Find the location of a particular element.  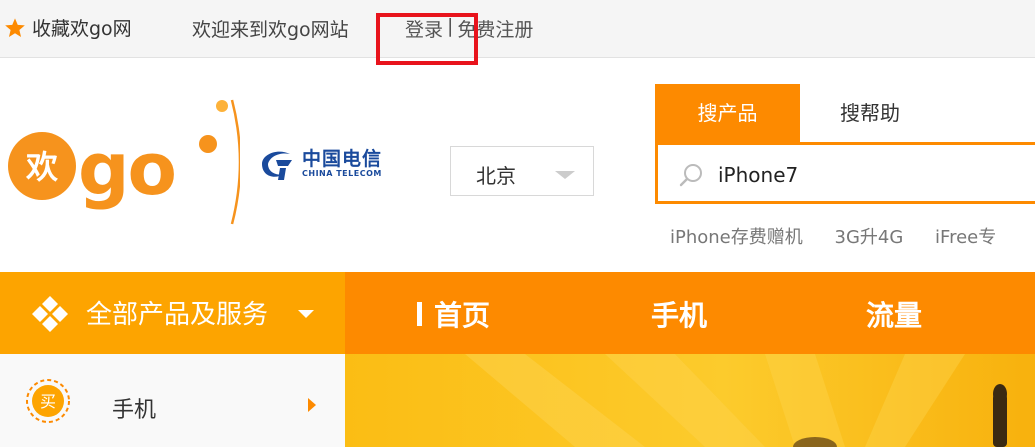

buy-badge-icon: 买 is located at coordinates (48, 401).